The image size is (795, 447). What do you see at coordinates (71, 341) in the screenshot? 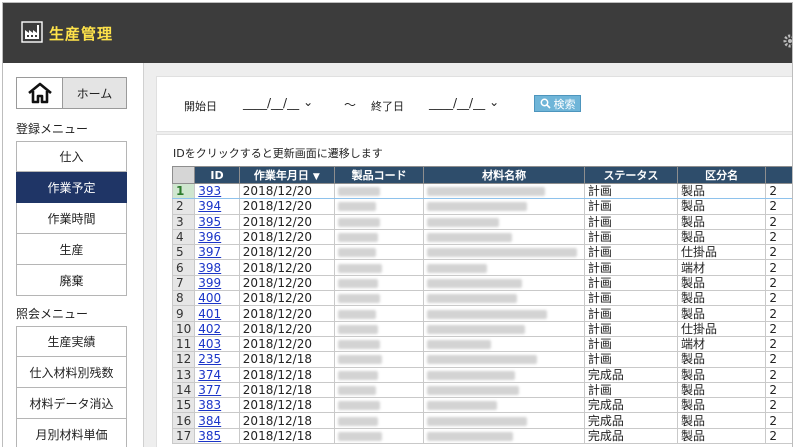
I see `menu-item-seisan-jisseki: 生産実績` at bounding box center [71, 341].